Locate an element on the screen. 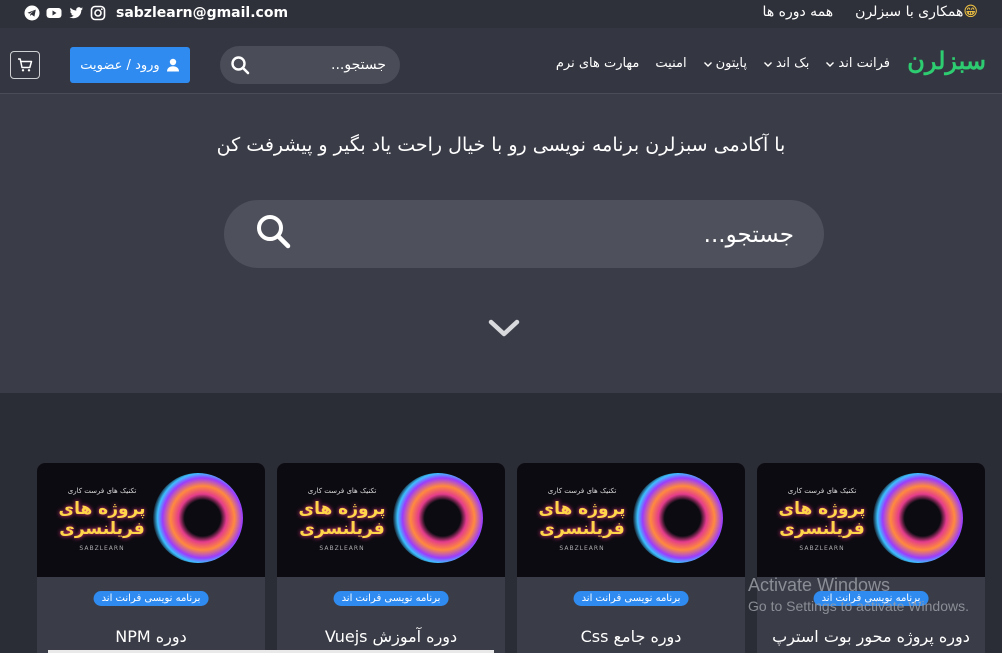  social-links: sabzlearn@gmail.com is located at coordinates (156, 13).